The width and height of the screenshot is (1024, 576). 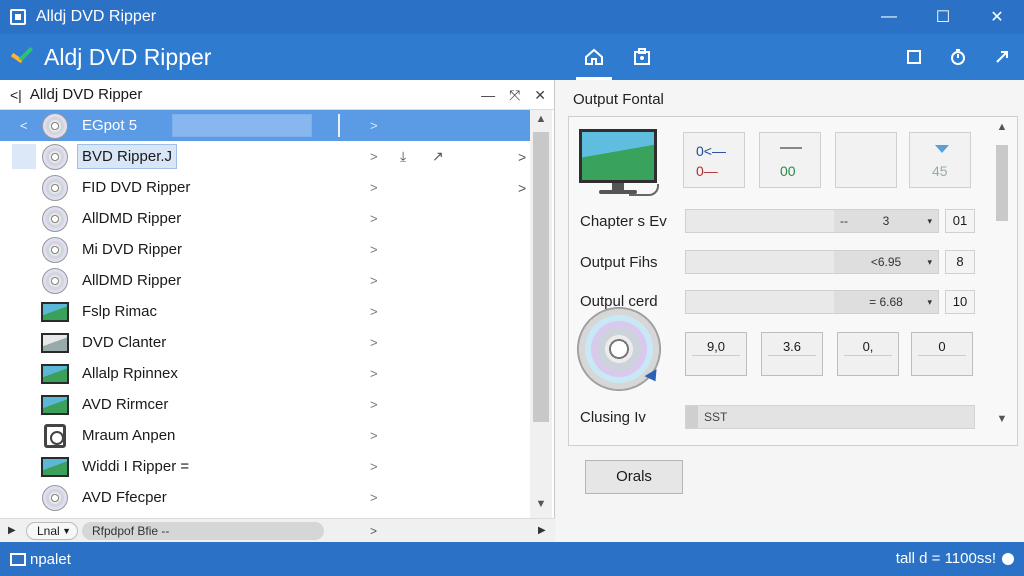 What do you see at coordinates (792, 346) in the screenshot?
I see `setting-box-value: 3.6` at bounding box center [792, 346].